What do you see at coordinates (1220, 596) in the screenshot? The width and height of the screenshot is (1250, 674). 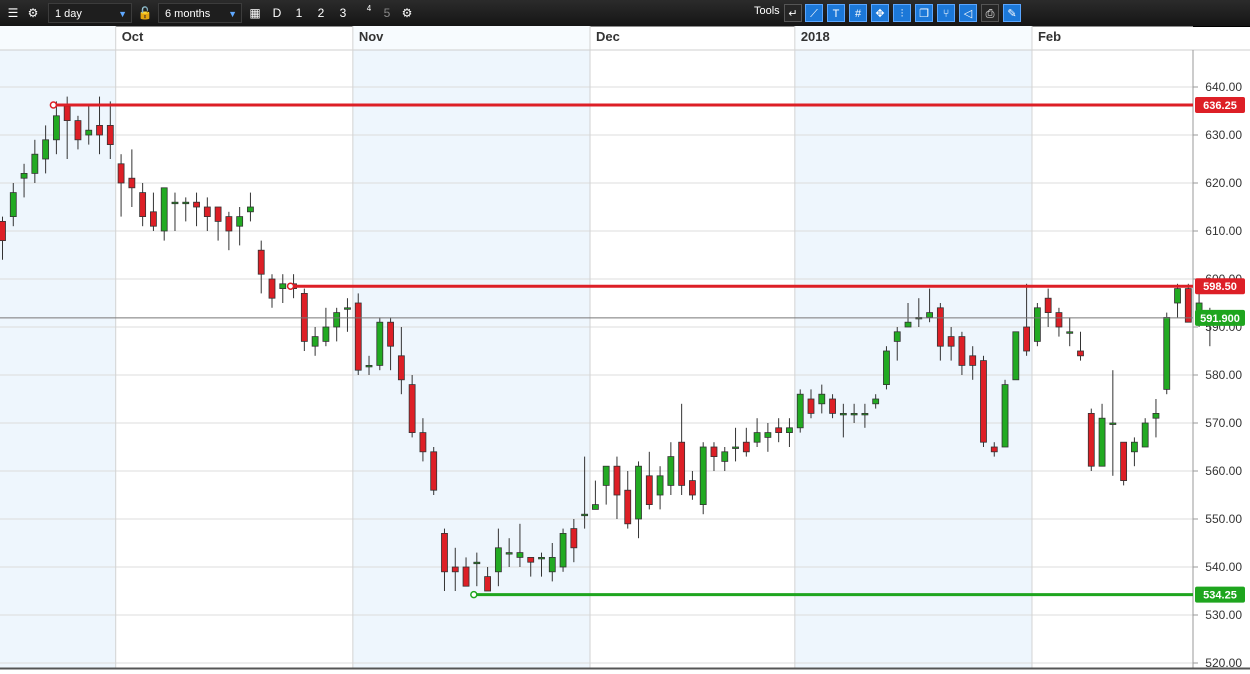 I see `level-label: 534.25` at bounding box center [1220, 596].